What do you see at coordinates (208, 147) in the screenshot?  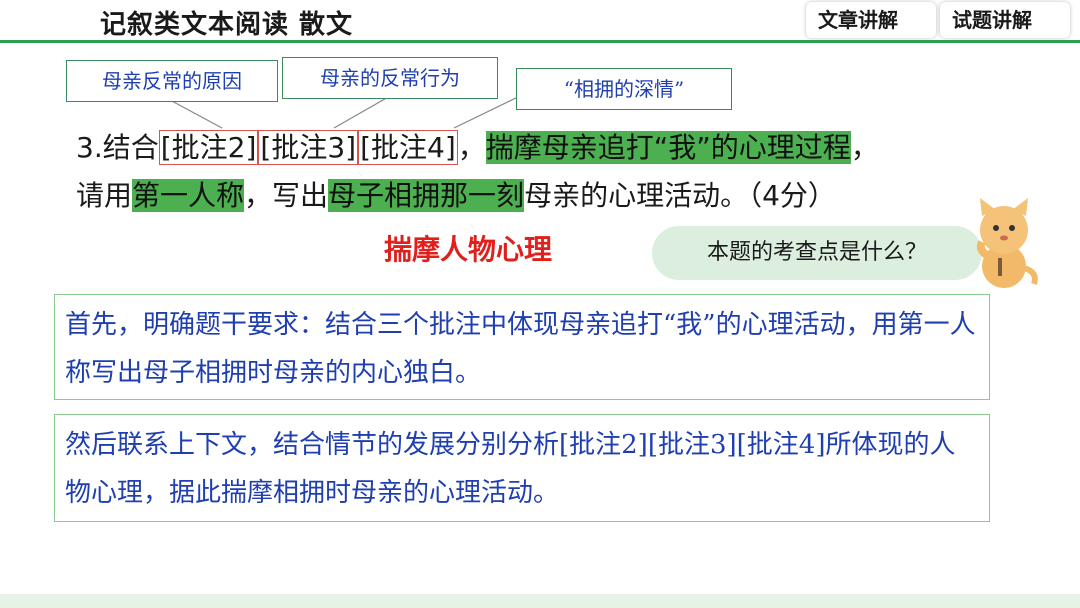 I see `annotation-2: [批注2]` at bounding box center [208, 147].